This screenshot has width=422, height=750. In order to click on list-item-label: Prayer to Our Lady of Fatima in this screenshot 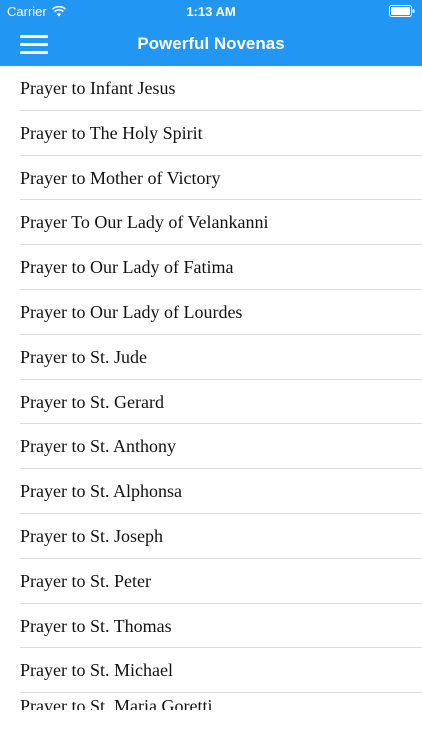, I will do `click(127, 267)`.